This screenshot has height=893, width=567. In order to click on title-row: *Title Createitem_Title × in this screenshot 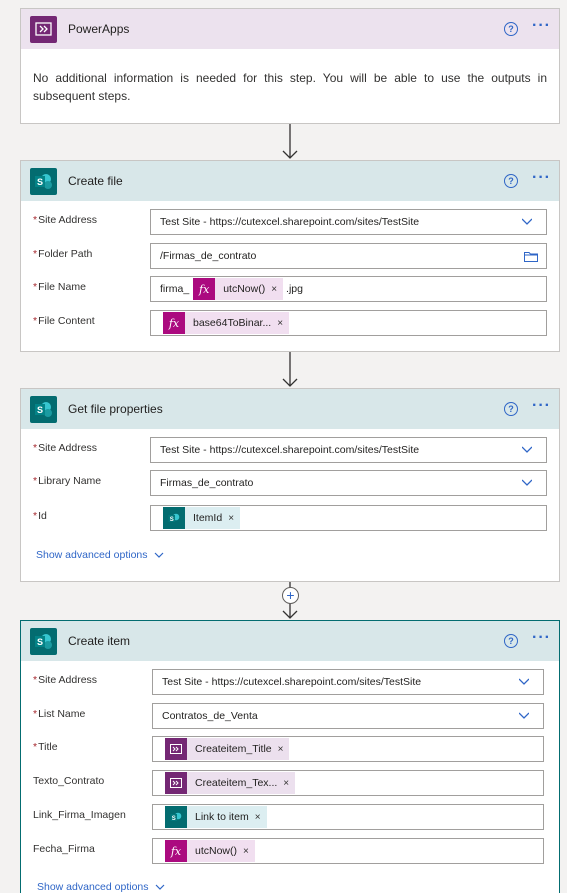, I will do `click(290, 749)`.